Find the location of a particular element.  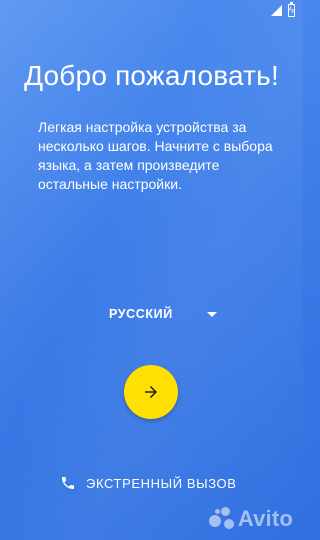

avito-logo-icon is located at coordinates (221, 519).